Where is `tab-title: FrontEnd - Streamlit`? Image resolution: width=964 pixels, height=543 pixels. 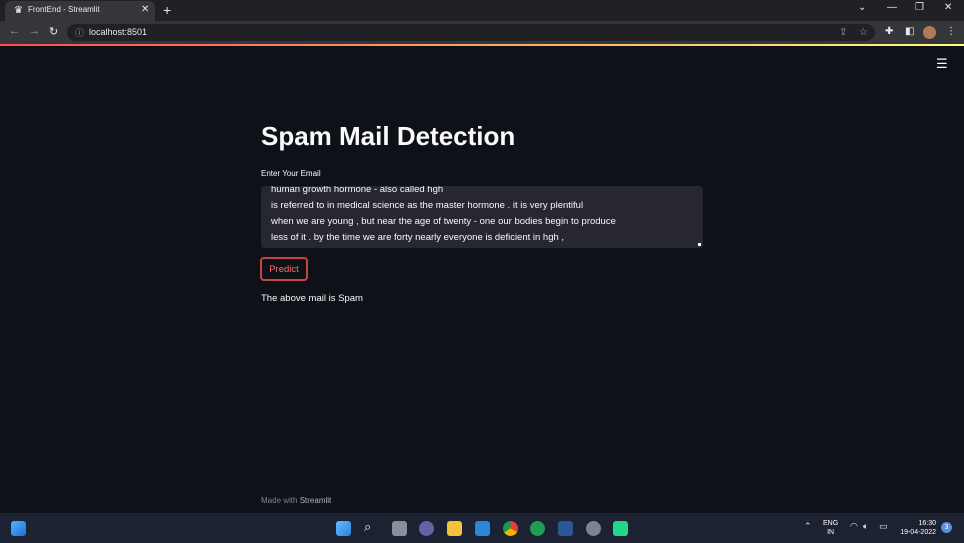
tab-title: FrontEnd - Streamlit is located at coordinates (64, 9).